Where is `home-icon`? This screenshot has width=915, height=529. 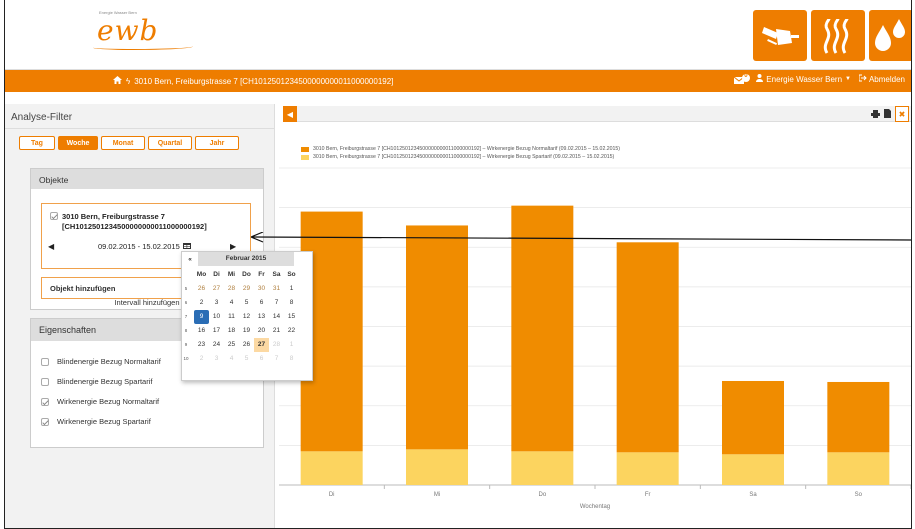
home-icon is located at coordinates (117, 81).